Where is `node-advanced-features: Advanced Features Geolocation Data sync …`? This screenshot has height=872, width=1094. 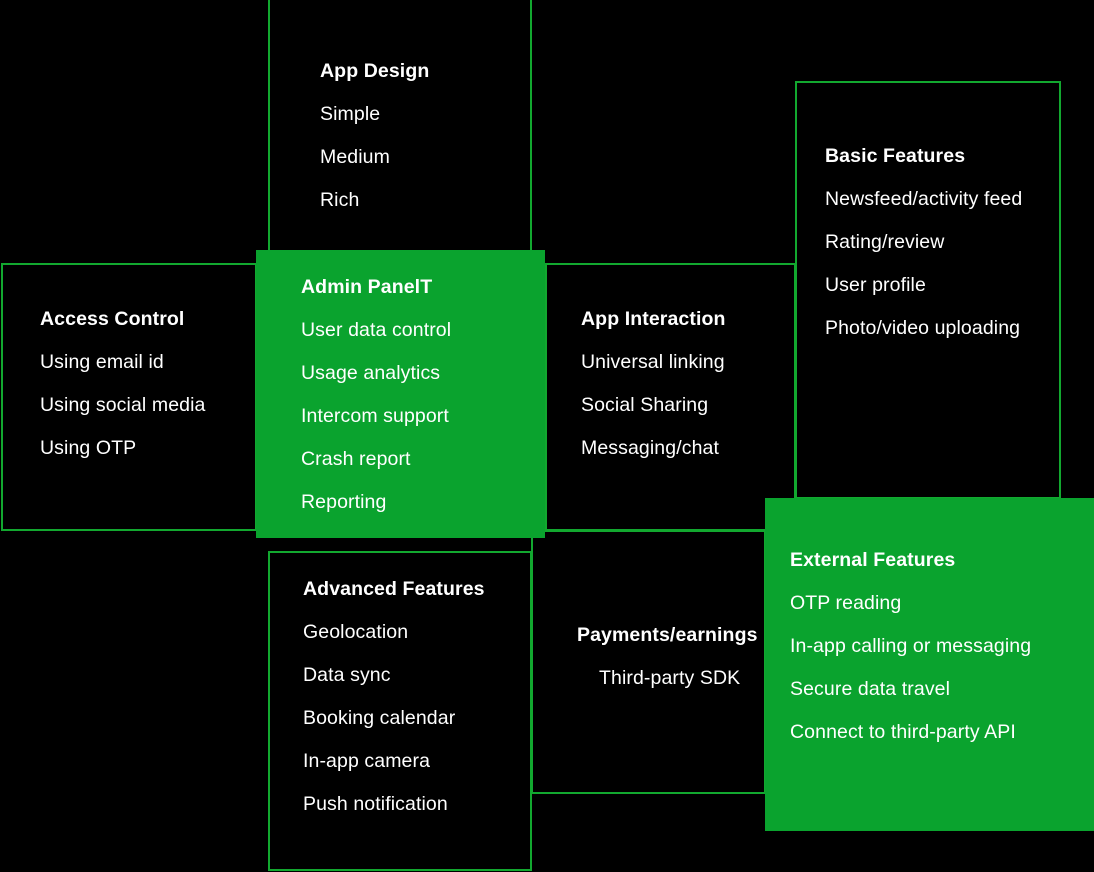 node-advanced-features: Advanced Features Geolocation Data sync … is located at coordinates (400, 711).